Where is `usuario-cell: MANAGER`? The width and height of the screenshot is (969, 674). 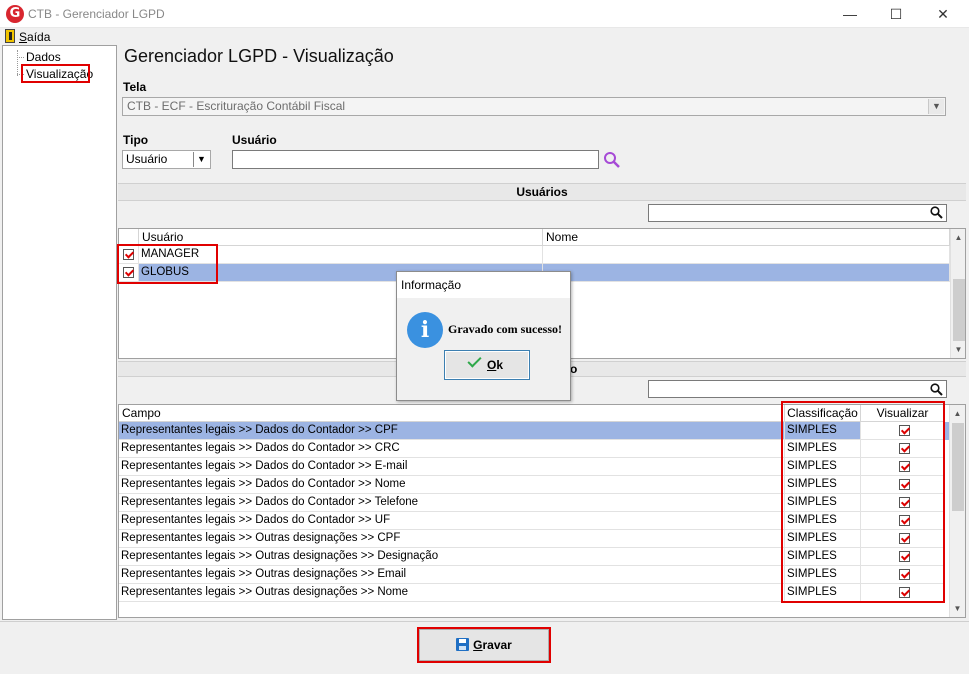 usuario-cell: MANAGER is located at coordinates (341, 255).